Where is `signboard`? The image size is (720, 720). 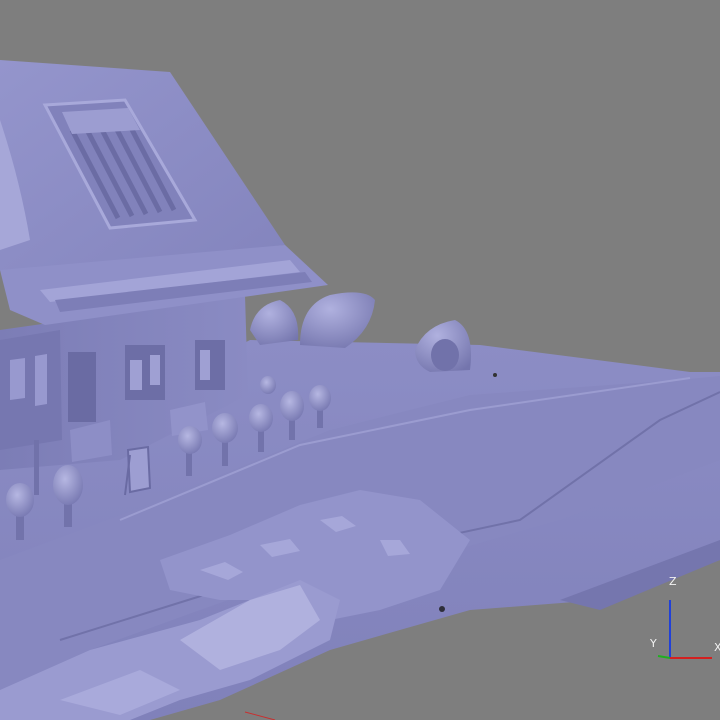 signboard is located at coordinates (139, 469).